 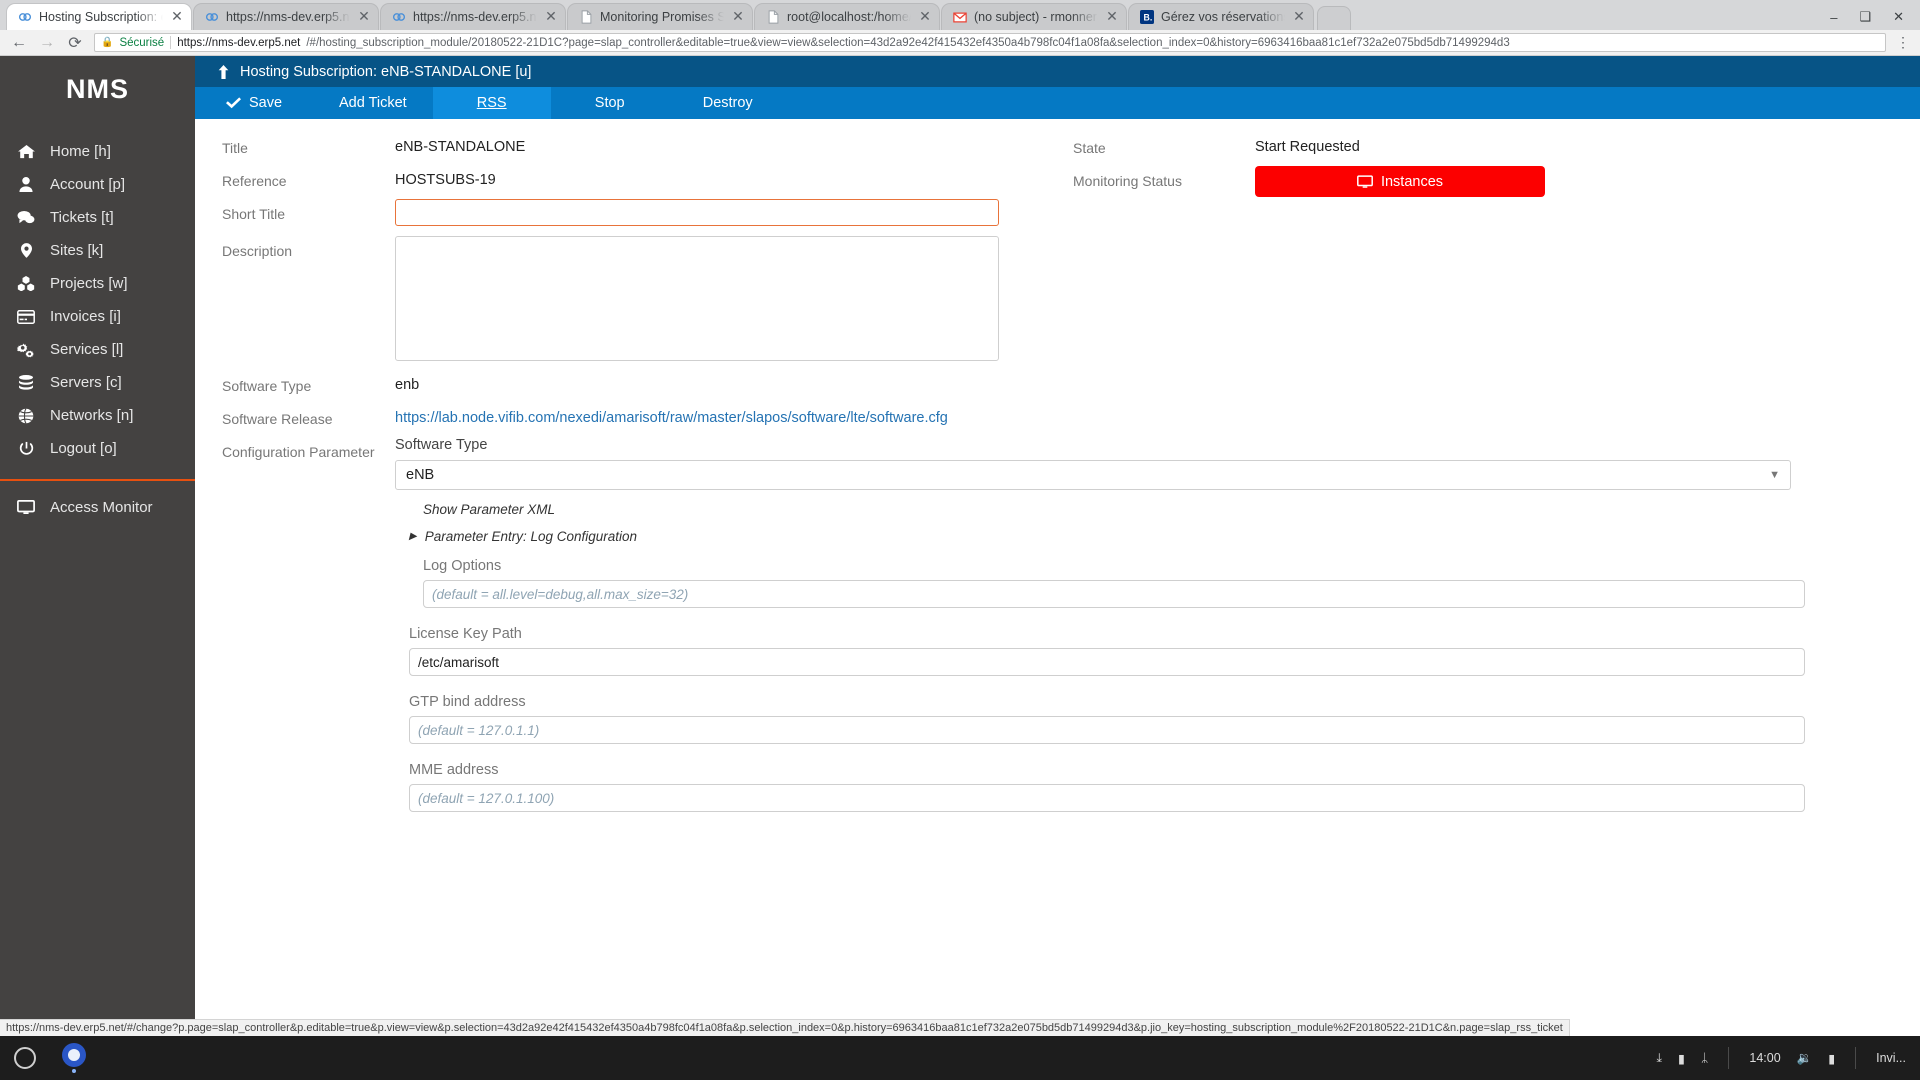 I want to click on sidebar-item-label: Invoices [i], so click(x=85, y=316).